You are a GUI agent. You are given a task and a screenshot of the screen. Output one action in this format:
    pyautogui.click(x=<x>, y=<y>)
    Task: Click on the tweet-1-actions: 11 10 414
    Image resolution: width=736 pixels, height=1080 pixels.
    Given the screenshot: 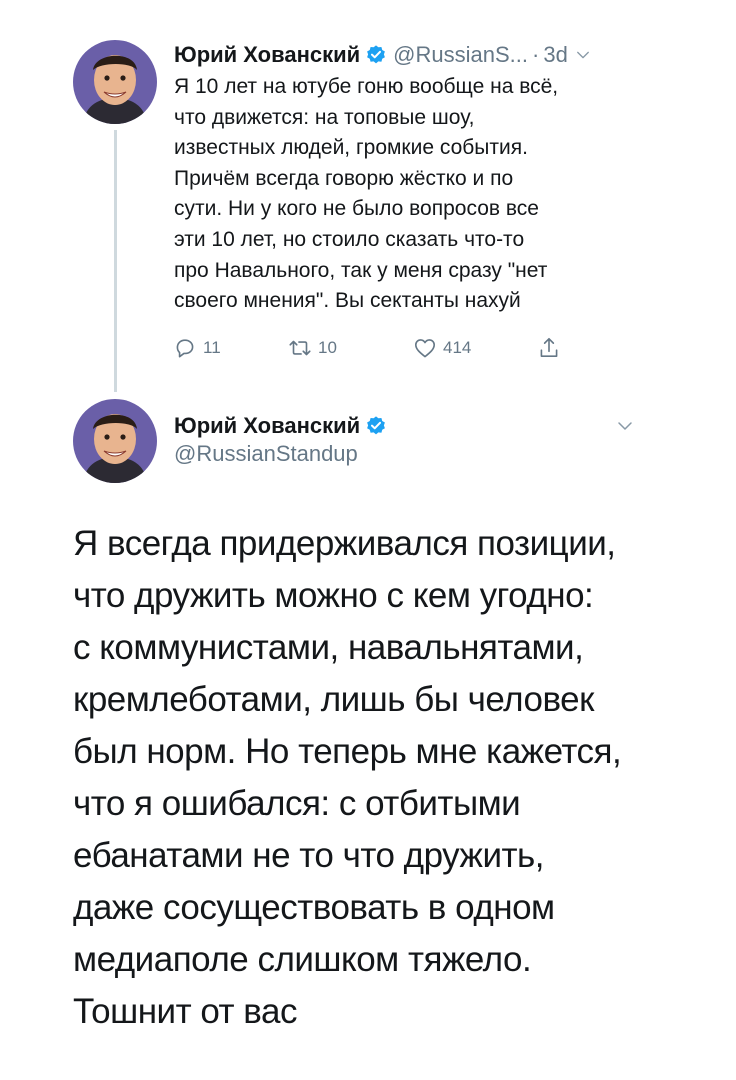 What is the action you would take?
    pyautogui.click(x=372, y=349)
    